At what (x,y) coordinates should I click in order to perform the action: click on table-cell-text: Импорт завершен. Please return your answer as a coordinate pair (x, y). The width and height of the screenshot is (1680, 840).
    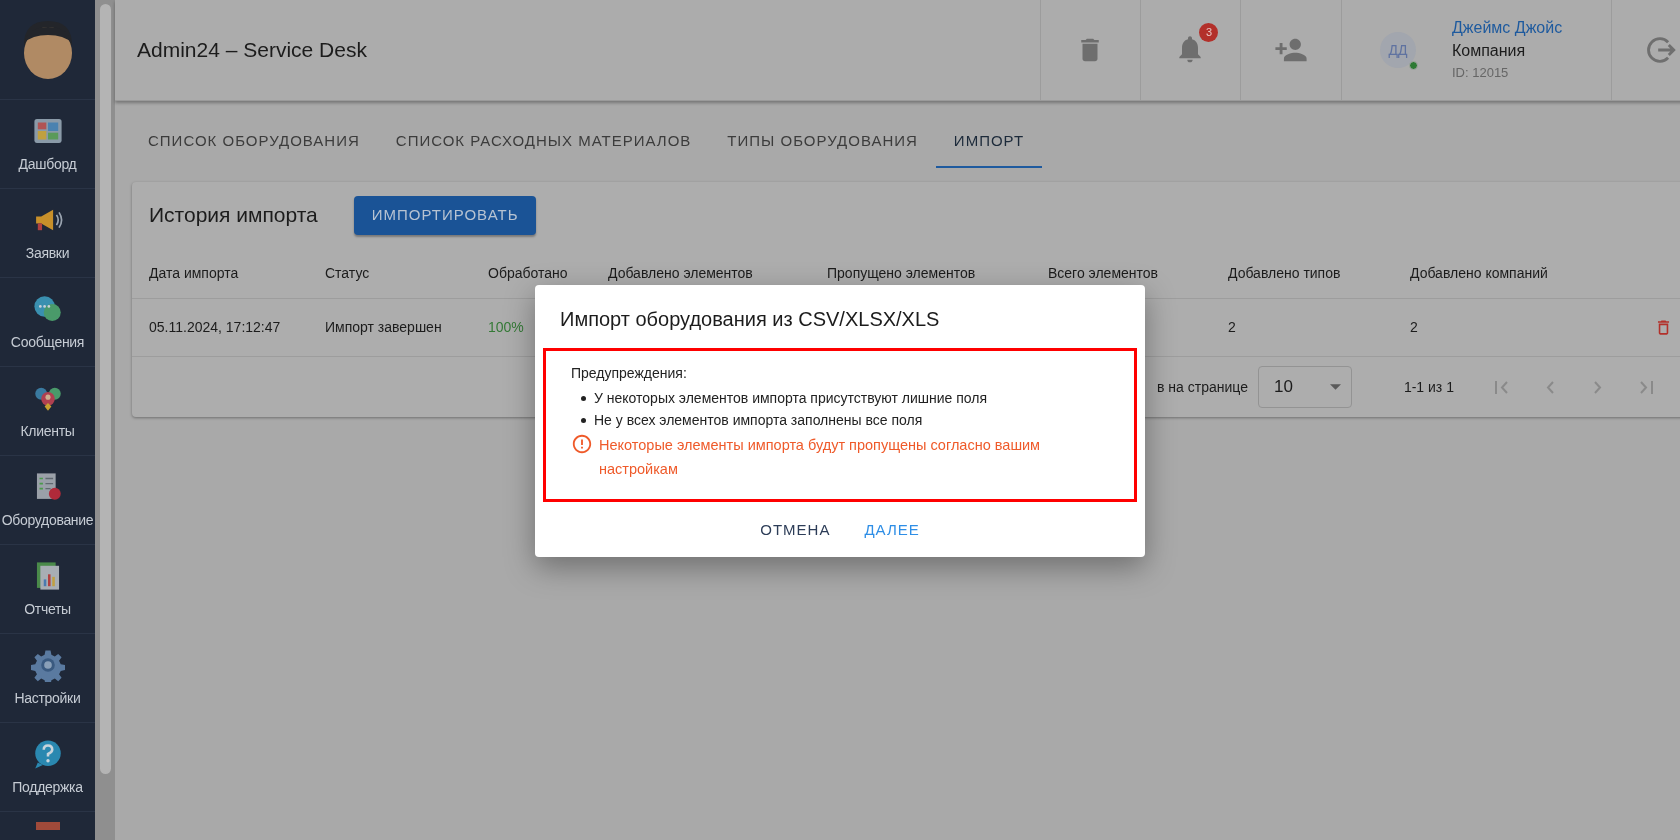
    Looking at the image, I should click on (384, 327).